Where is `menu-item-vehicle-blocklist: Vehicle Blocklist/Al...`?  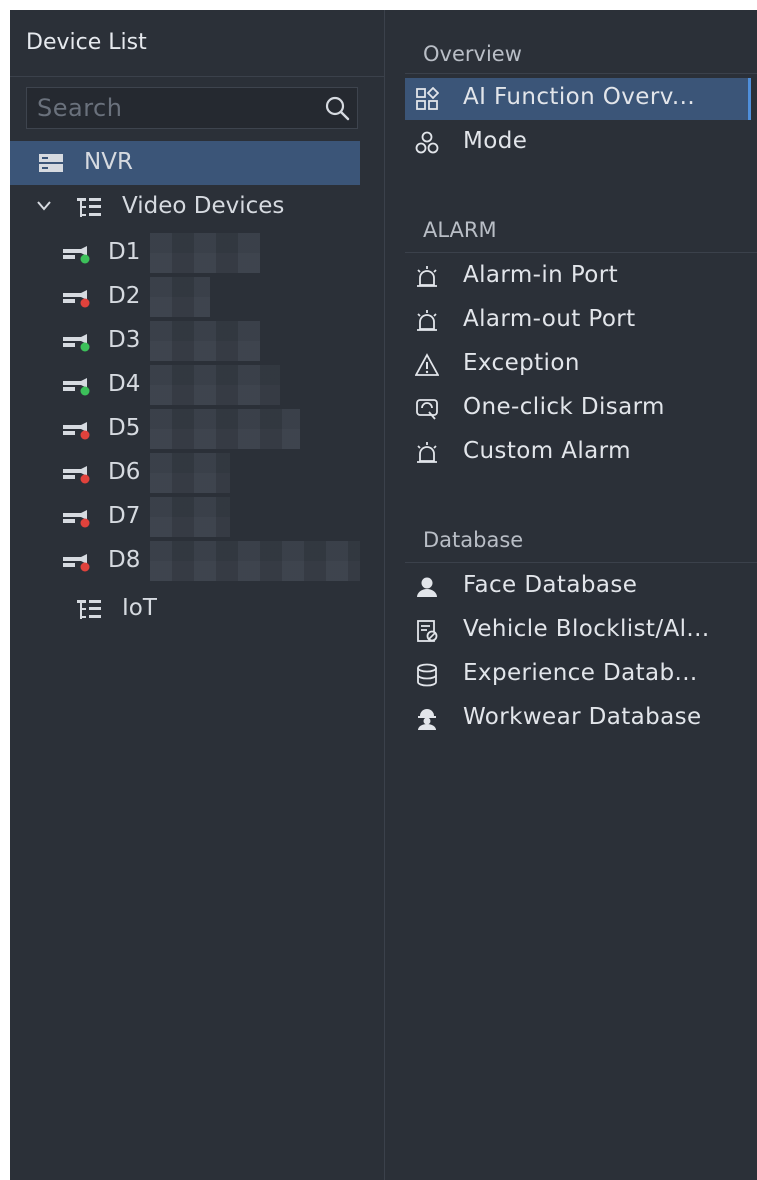
menu-item-vehicle-blocklist: Vehicle Blocklist/Al... is located at coordinates (578, 631).